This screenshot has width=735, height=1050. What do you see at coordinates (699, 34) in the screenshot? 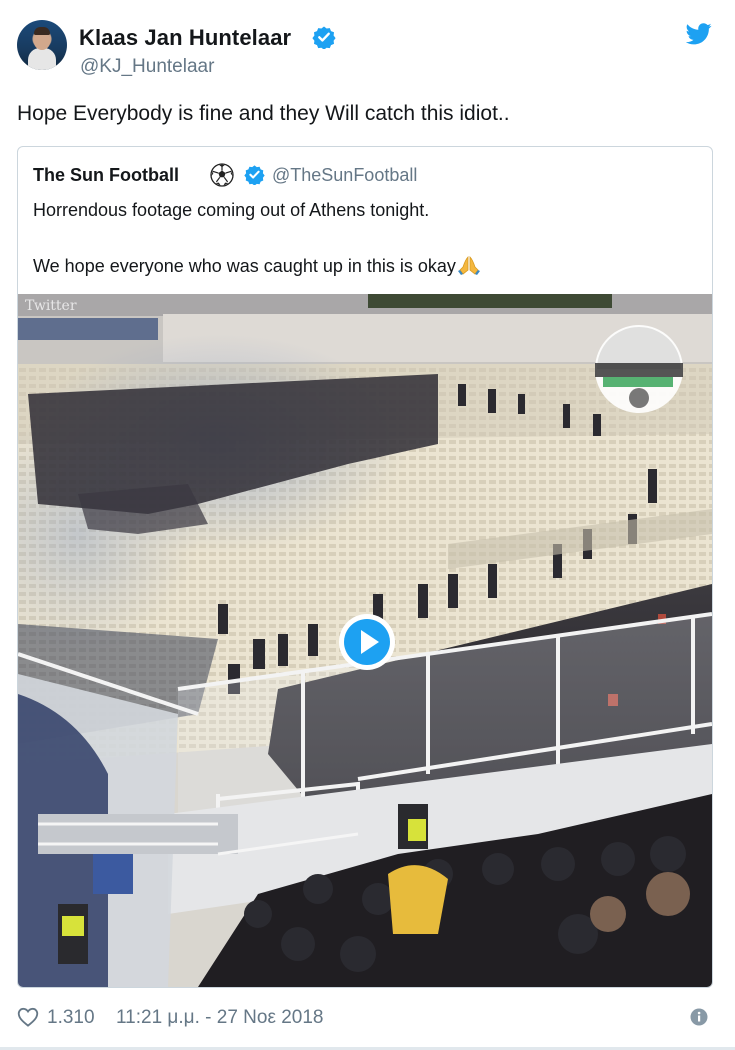
I see `twitter-bird-icon` at bounding box center [699, 34].